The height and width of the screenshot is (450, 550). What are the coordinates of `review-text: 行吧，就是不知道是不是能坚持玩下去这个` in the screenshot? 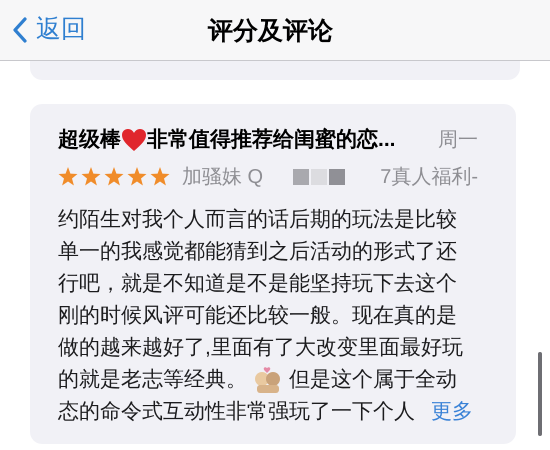 It's located at (257, 283).